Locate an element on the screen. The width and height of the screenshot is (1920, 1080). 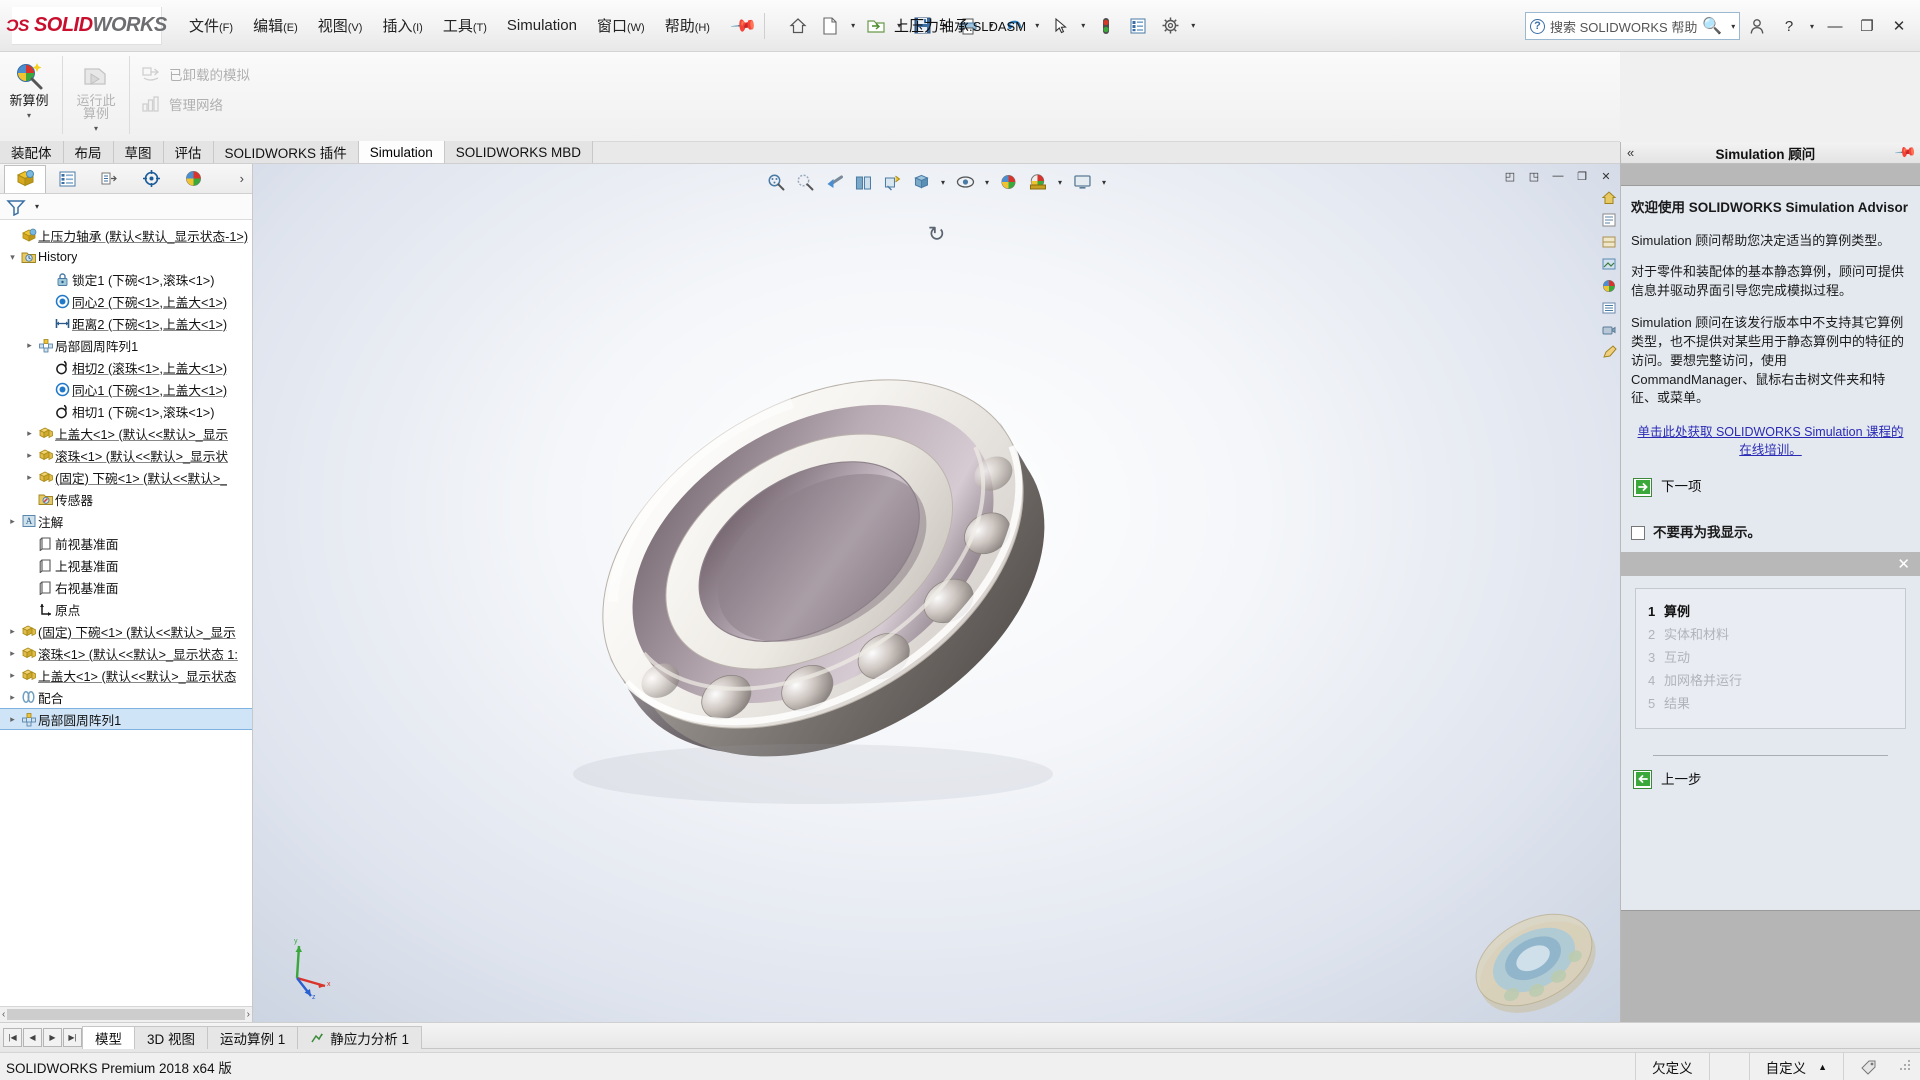
save-icon is located at coordinates (922, 26).